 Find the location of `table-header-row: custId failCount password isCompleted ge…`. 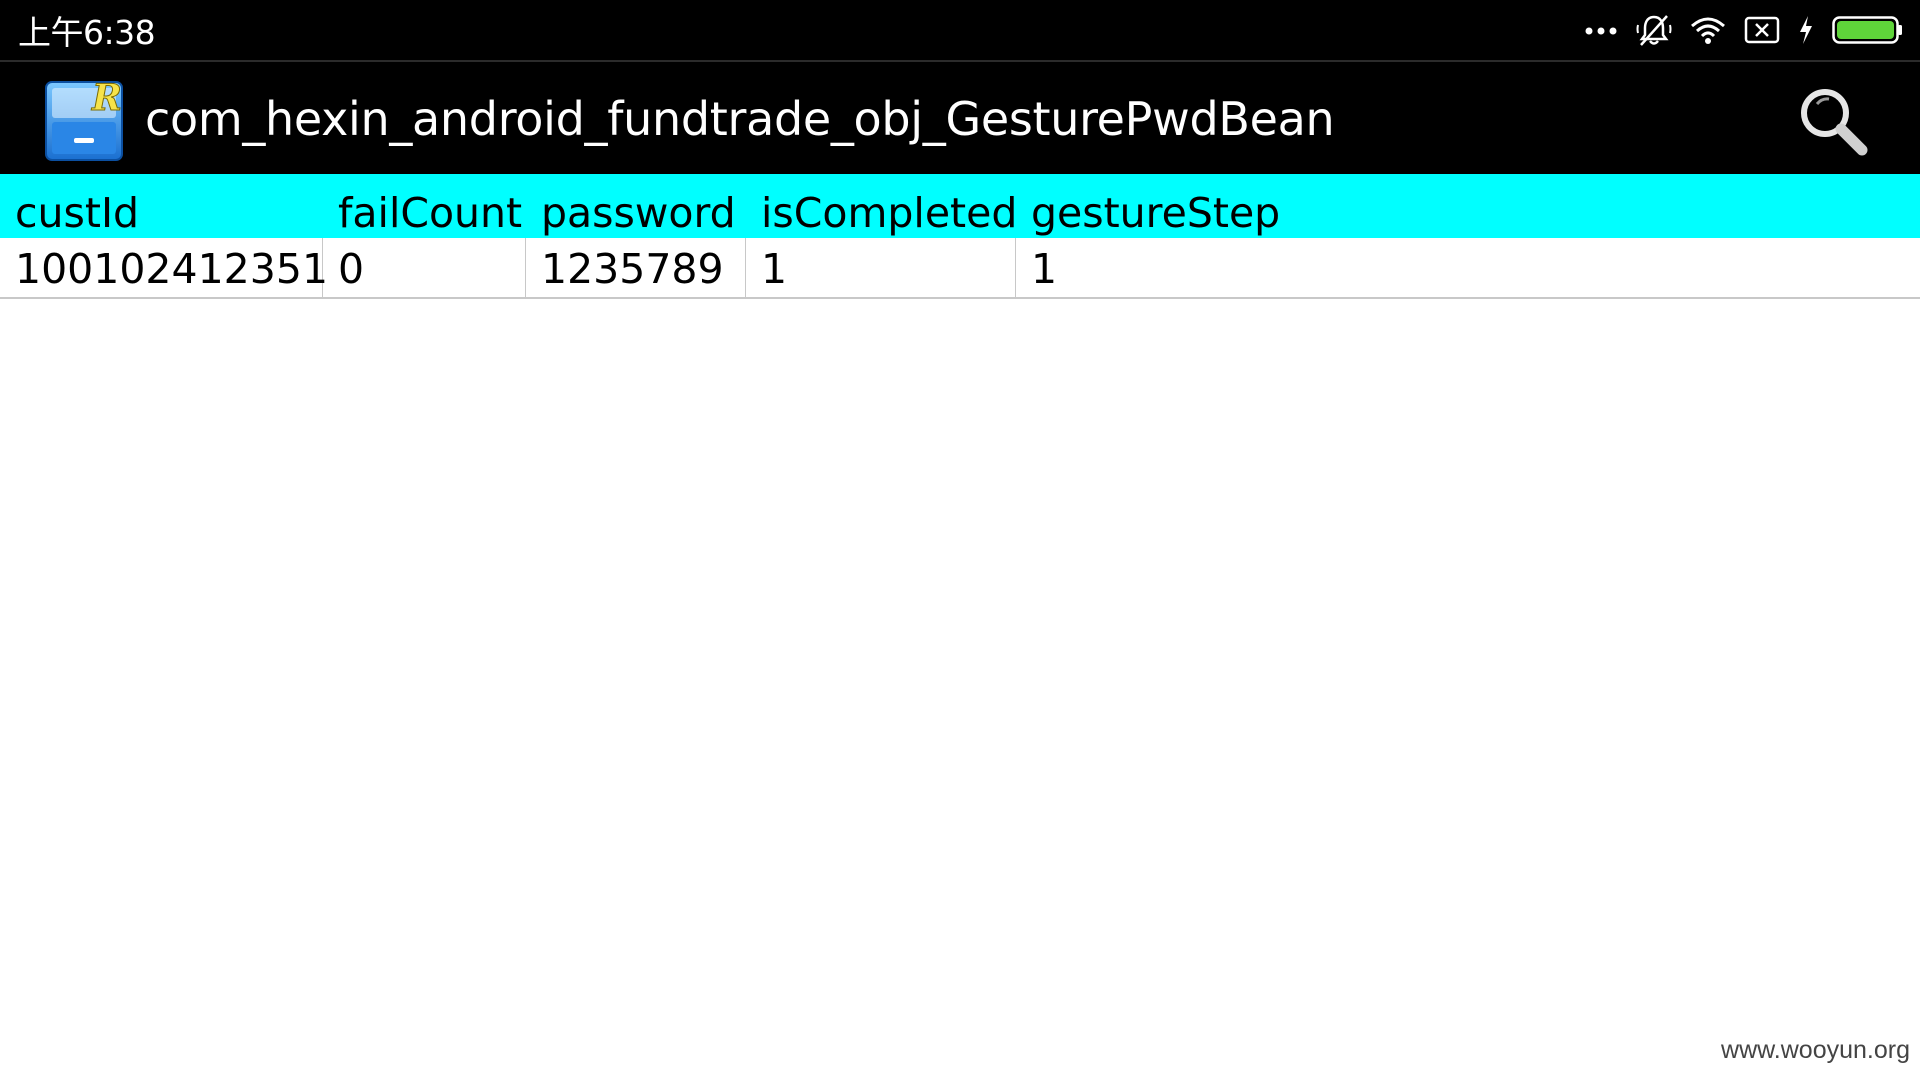

table-header-row: custId failCount password isCompleted ge… is located at coordinates (960, 208).